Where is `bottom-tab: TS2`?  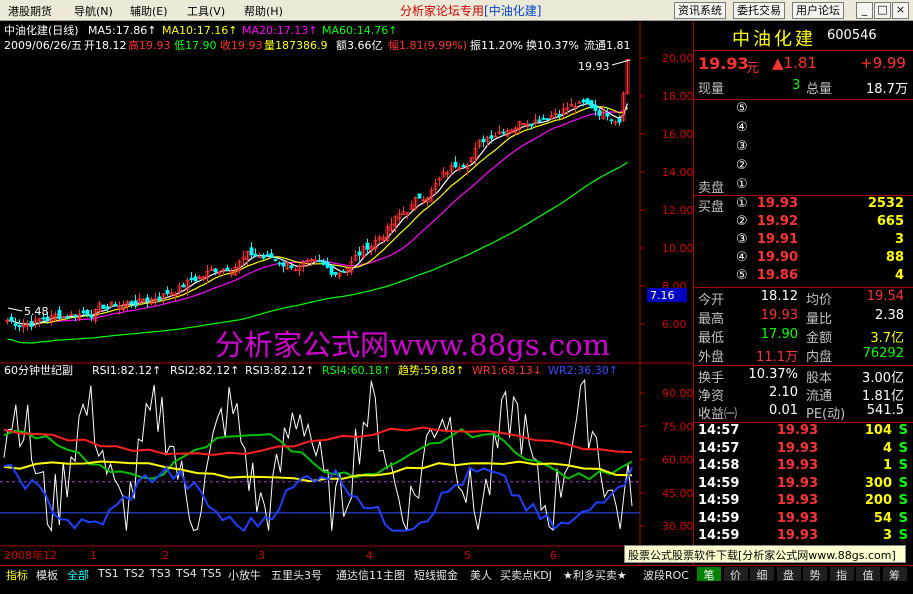
bottom-tab: TS2 is located at coordinates (134, 574).